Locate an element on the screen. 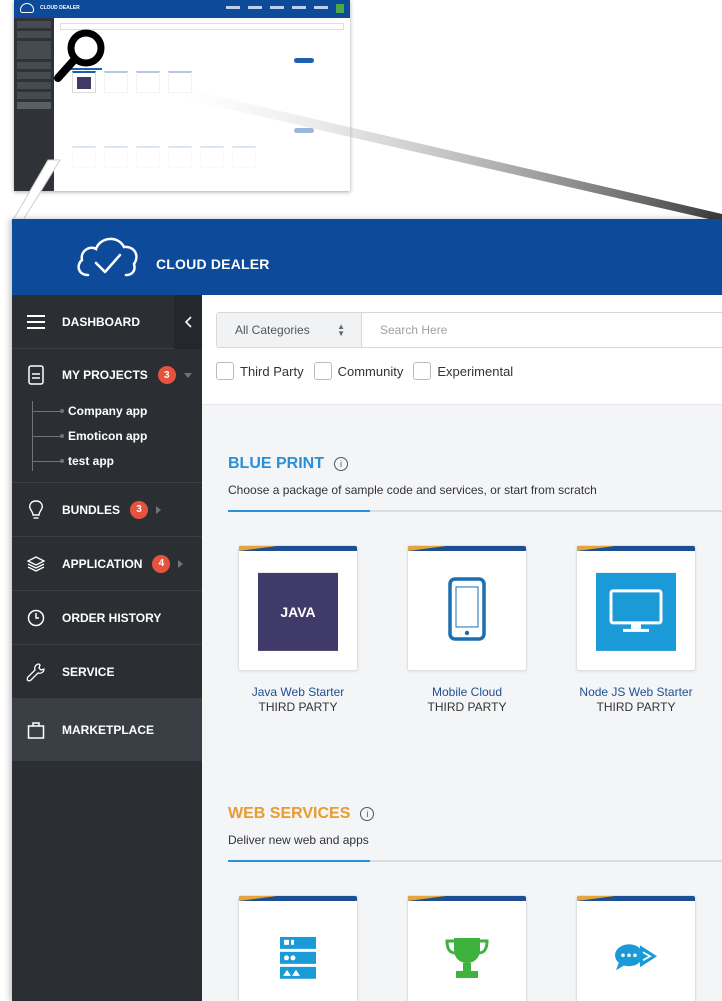 The image size is (722, 1001). clock-icon is located at coordinates (36, 618).